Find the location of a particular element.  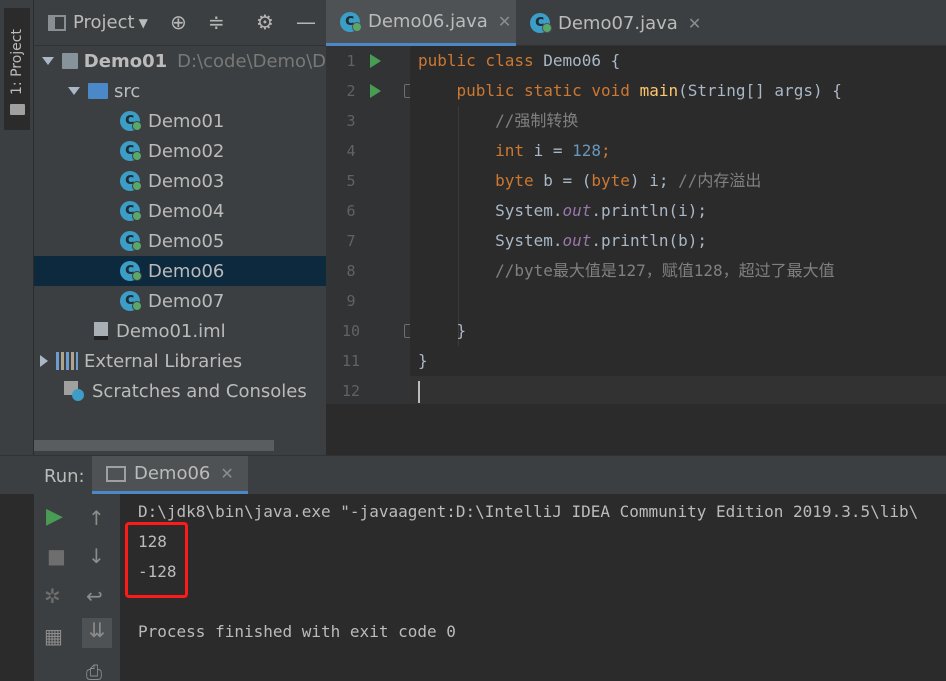

up-arrow-icon: ↑ is located at coordinates (96, 518).